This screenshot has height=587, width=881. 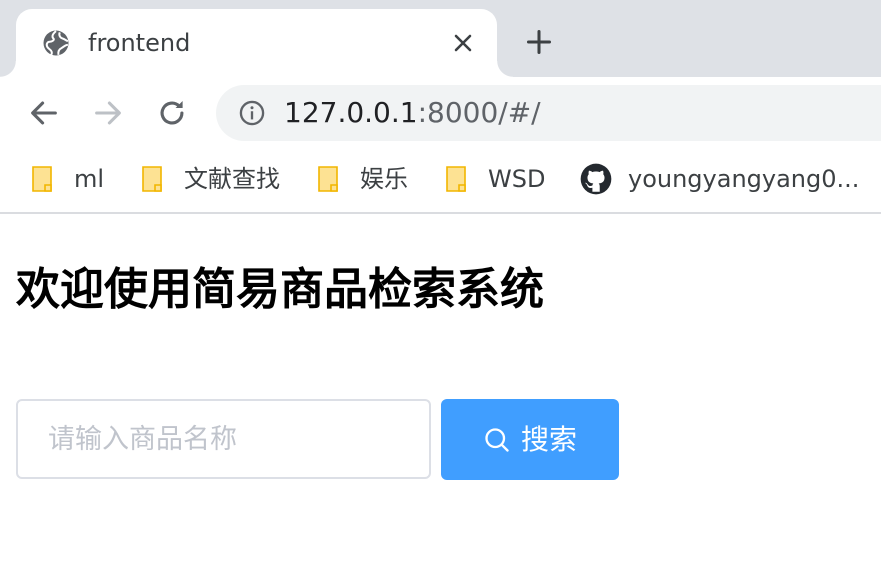 What do you see at coordinates (108, 113) in the screenshot?
I see `arrow-forward-icon` at bounding box center [108, 113].